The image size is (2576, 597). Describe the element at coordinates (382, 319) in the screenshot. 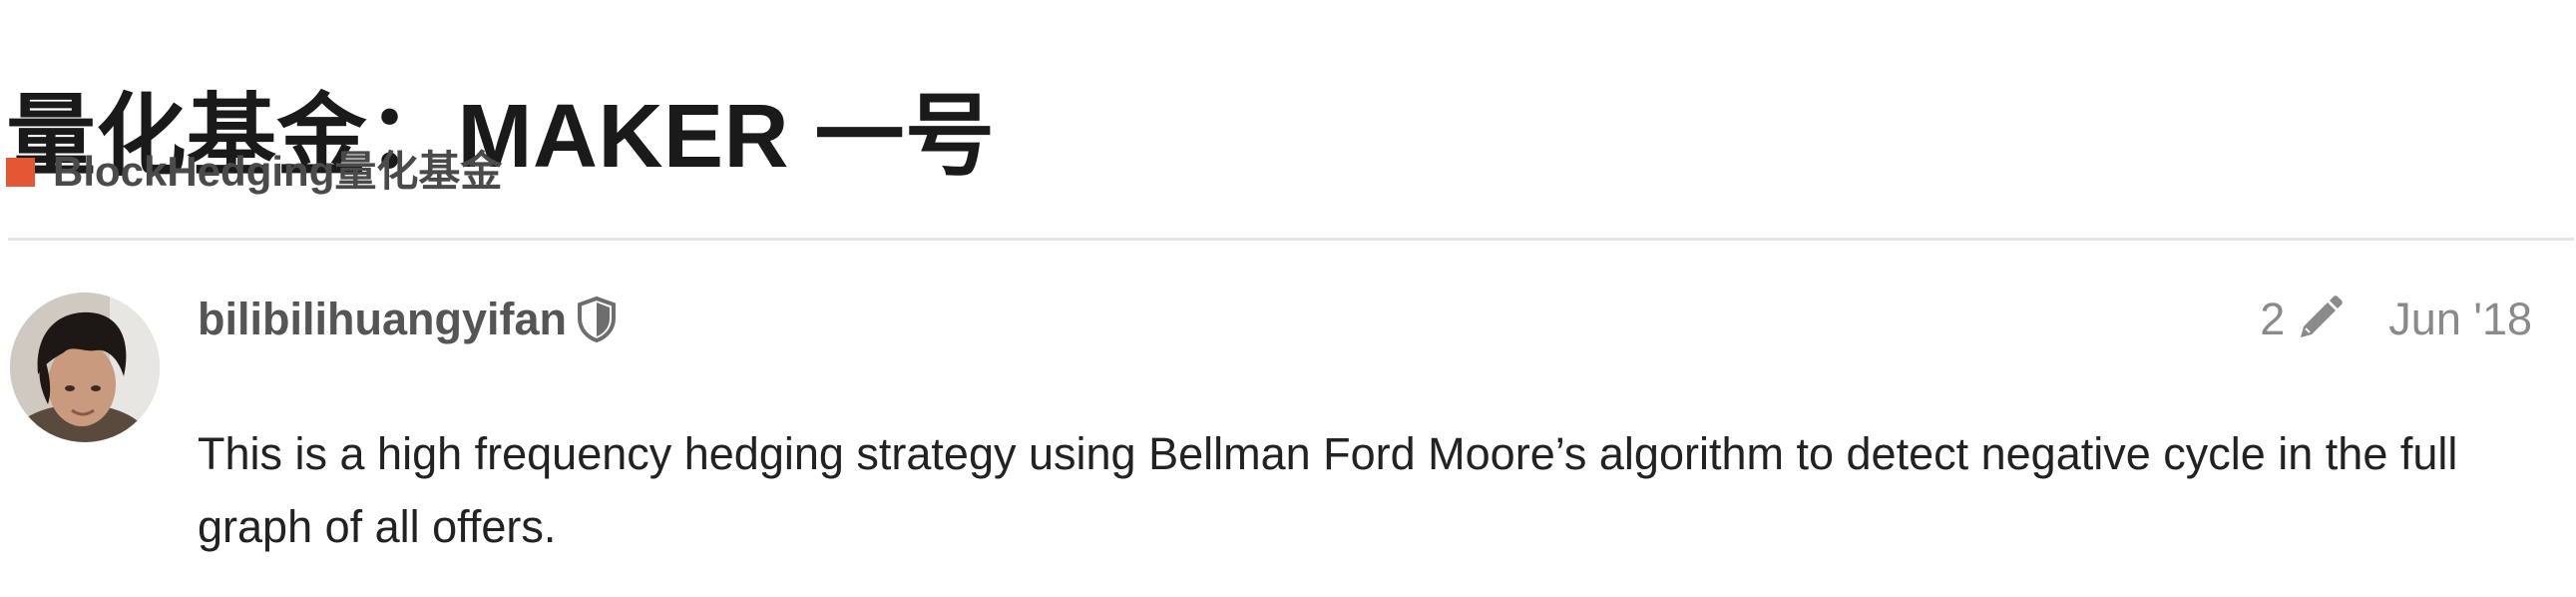

I see `username-link: bilibilihuangyifan` at that location.